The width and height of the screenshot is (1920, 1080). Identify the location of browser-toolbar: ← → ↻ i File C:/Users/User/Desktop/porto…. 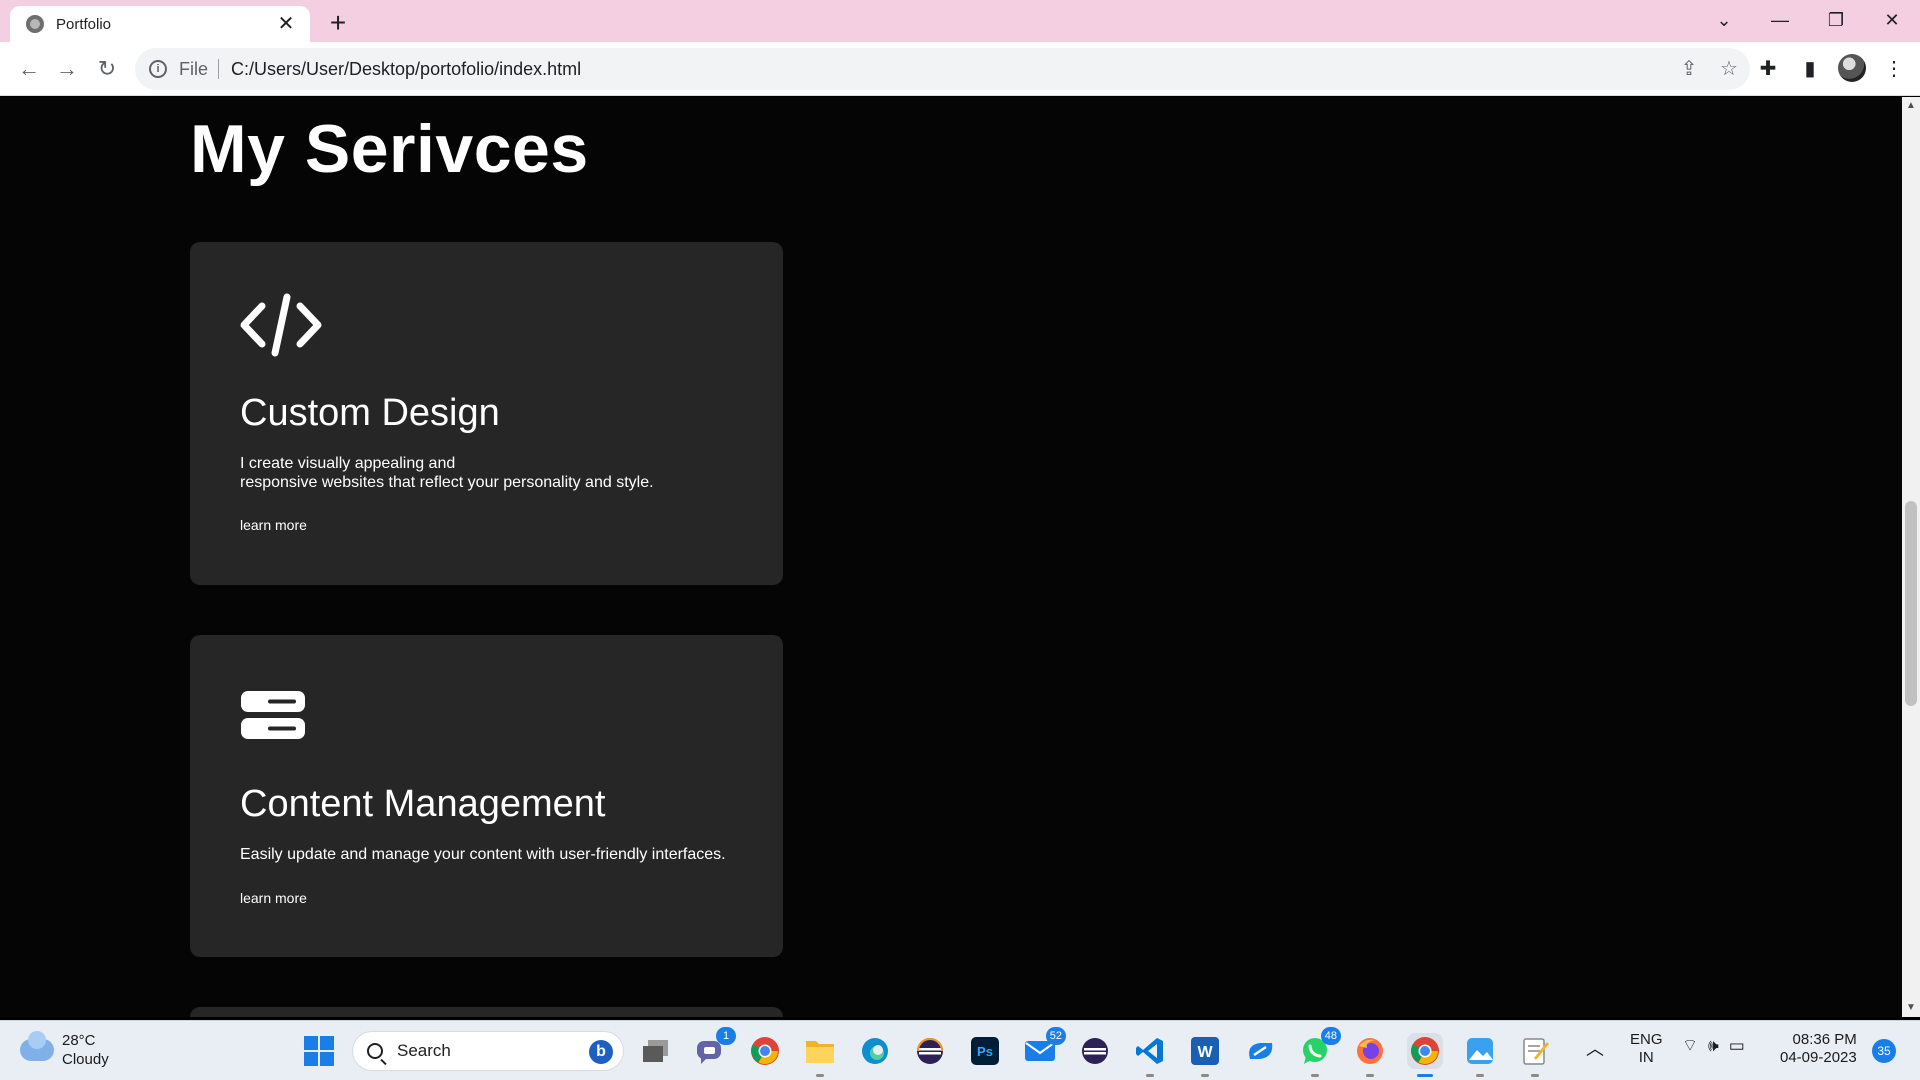
(960, 69).